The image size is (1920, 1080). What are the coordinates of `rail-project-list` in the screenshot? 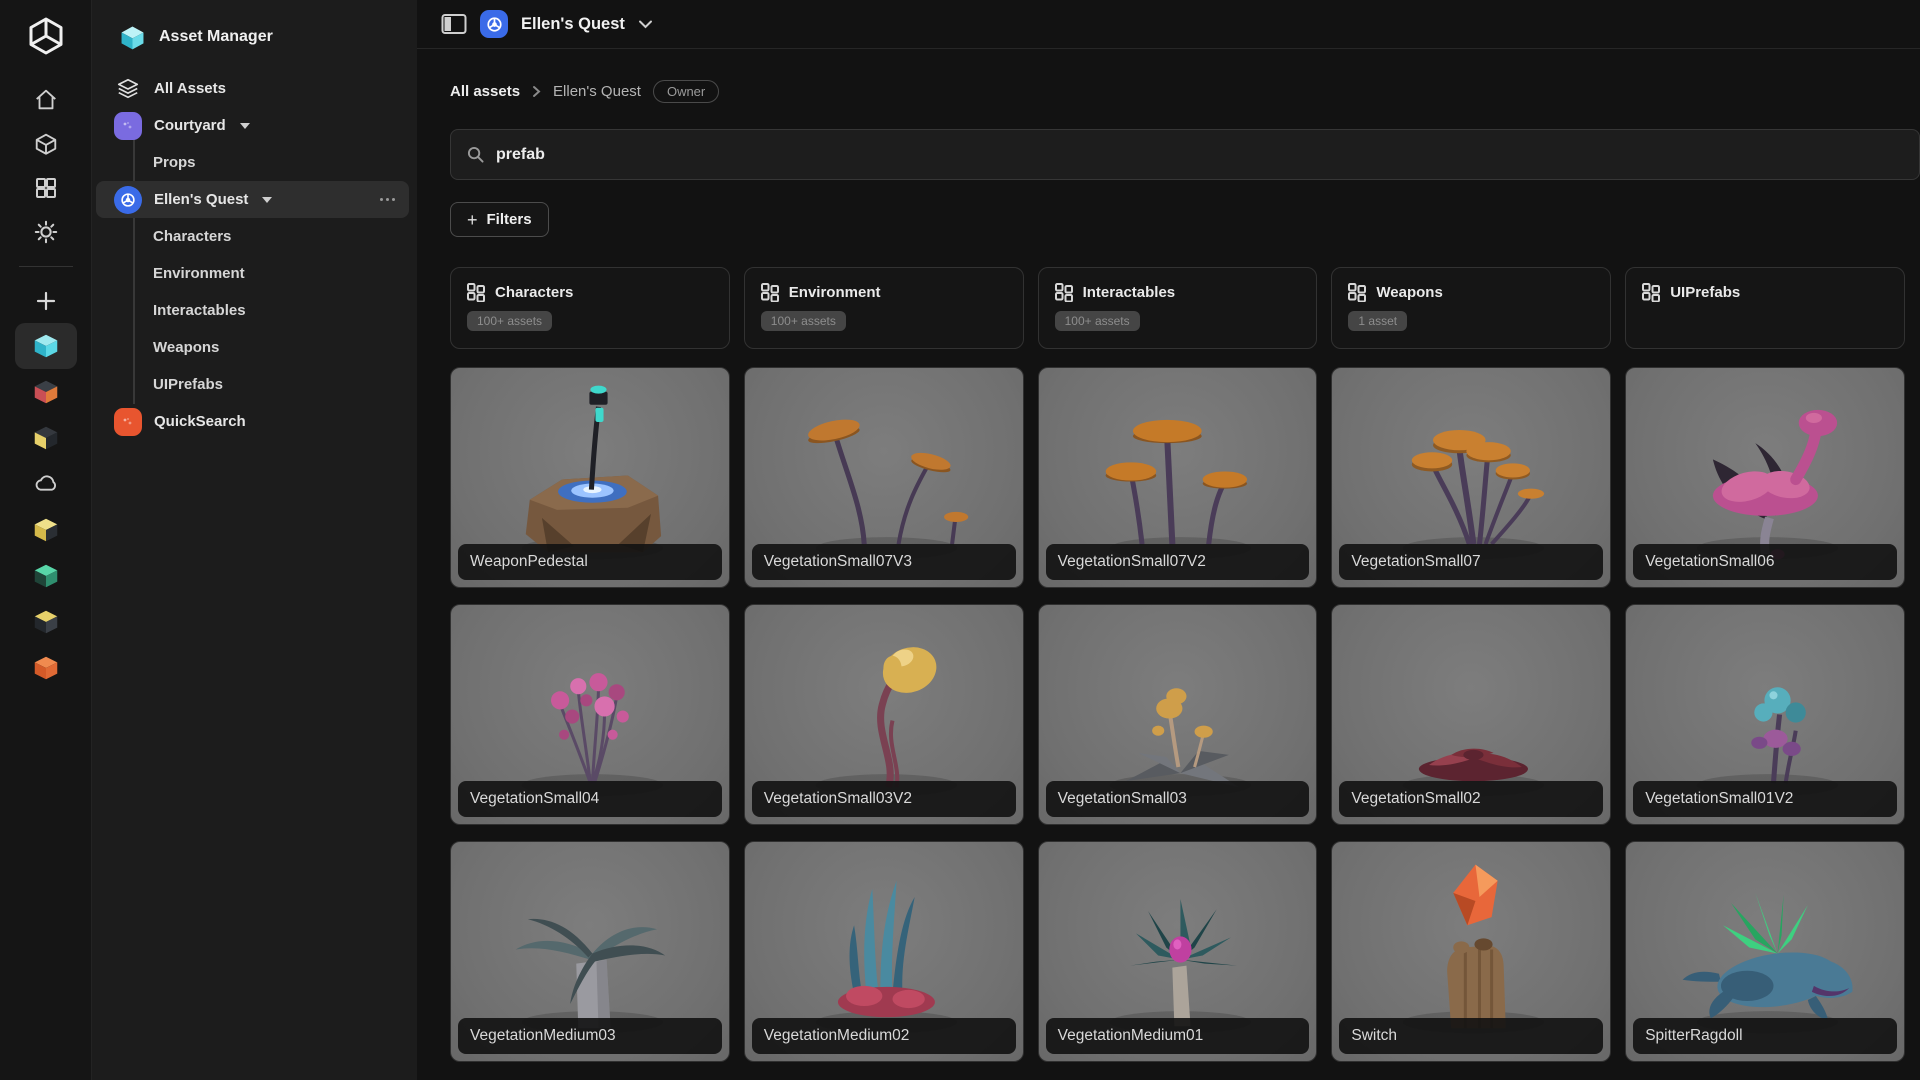 It's located at (45, 507).